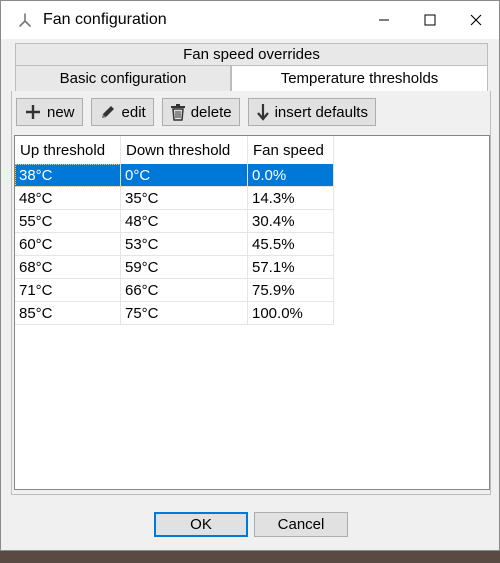 The width and height of the screenshot is (500, 563). I want to click on tab-basic-configuration: Basic configuration, so click(123, 78).